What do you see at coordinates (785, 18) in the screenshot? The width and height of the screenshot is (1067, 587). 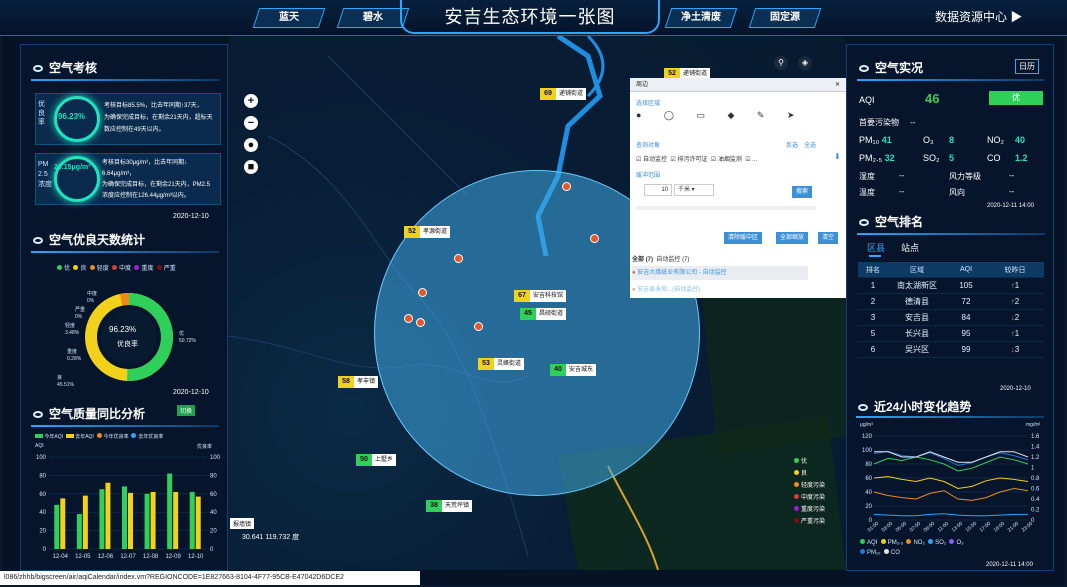 I see `tab-gudingyuan: 固定源` at bounding box center [785, 18].